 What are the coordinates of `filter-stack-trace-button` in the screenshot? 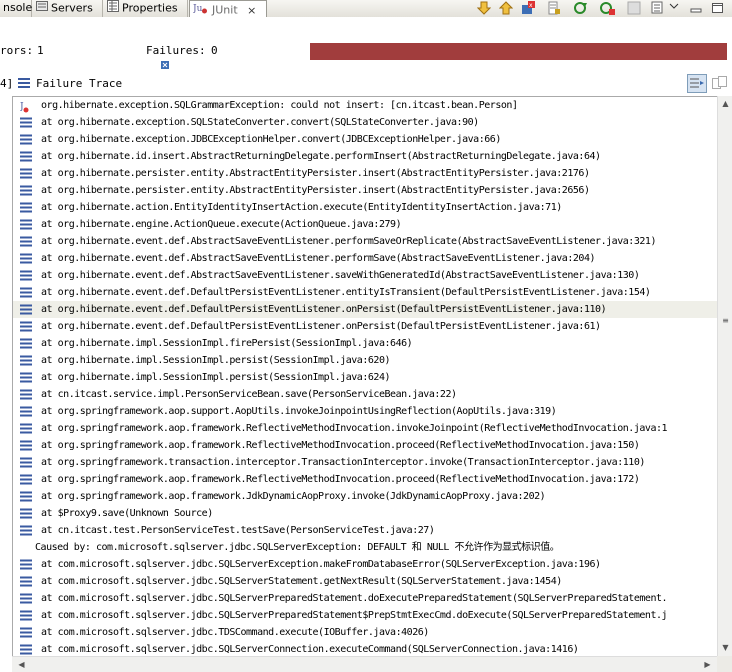 It's located at (697, 83).